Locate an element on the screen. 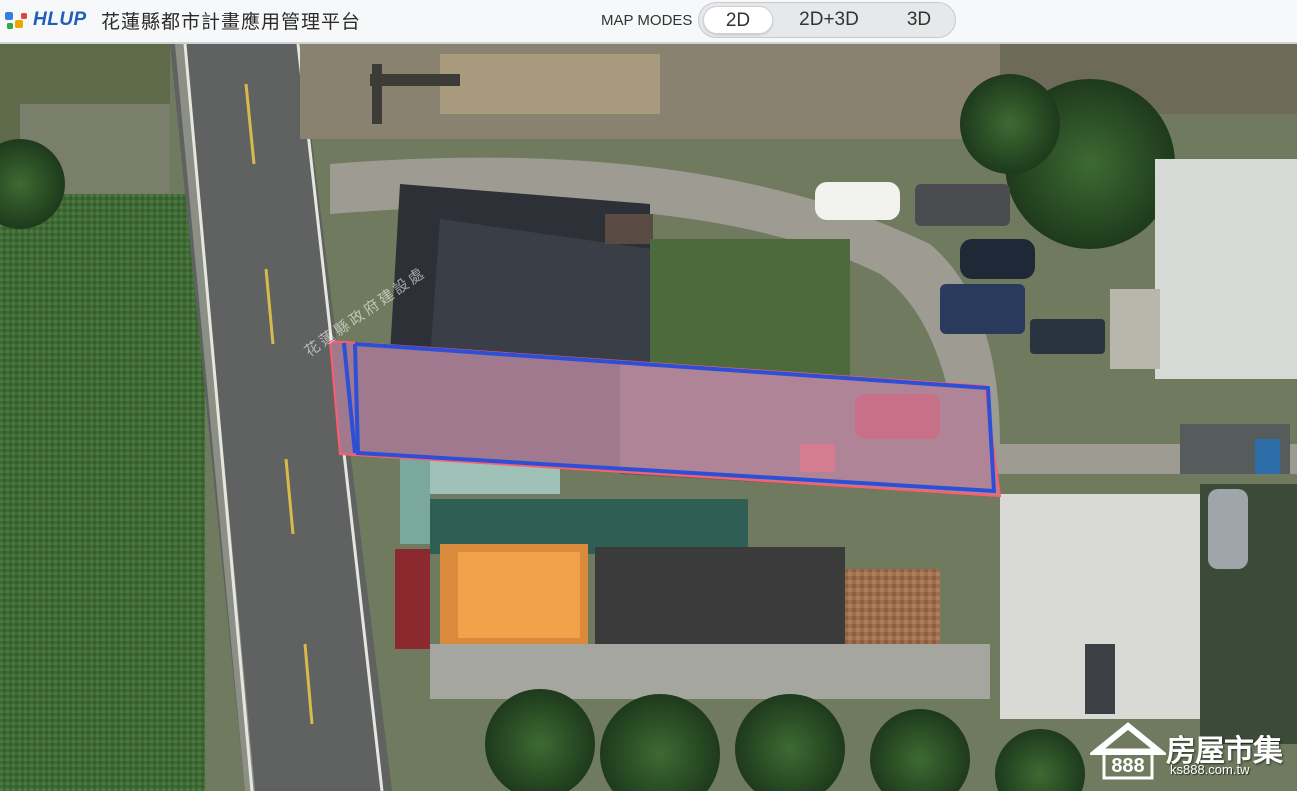 The height and width of the screenshot is (791, 1297). white-roof is located at coordinates (1226, 269).